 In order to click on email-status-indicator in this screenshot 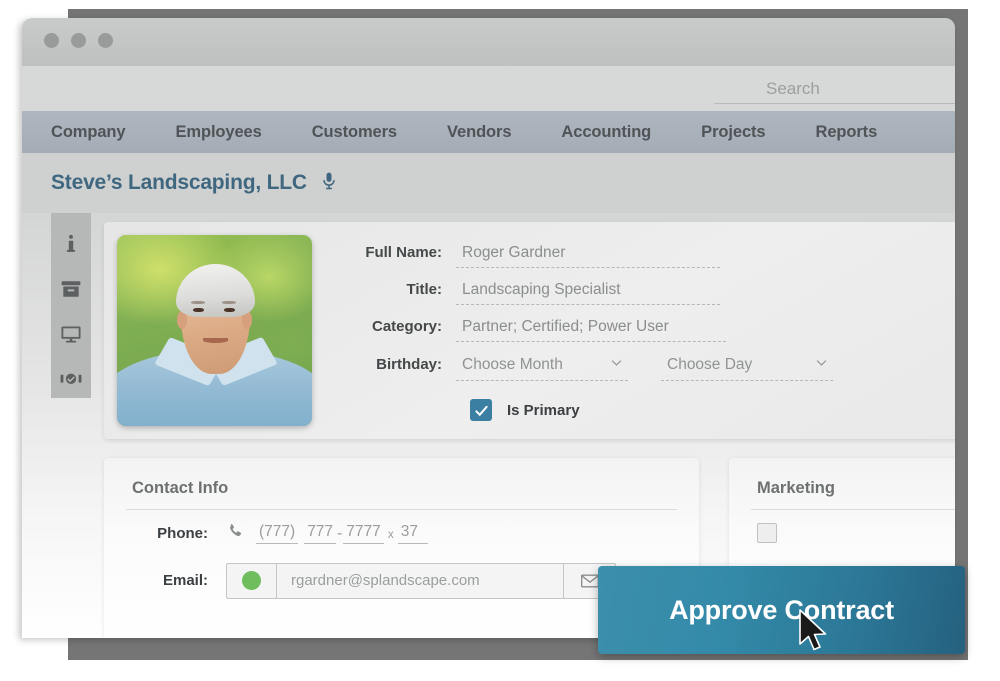, I will do `click(252, 580)`.